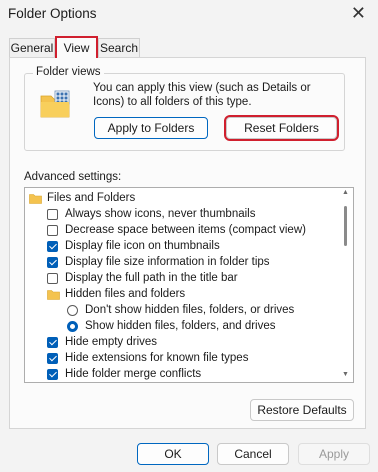 The width and height of the screenshot is (378, 472). What do you see at coordinates (151, 128) in the screenshot?
I see `apply-to-folders-button: Apply to Folders` at bounding box center [151, 128].